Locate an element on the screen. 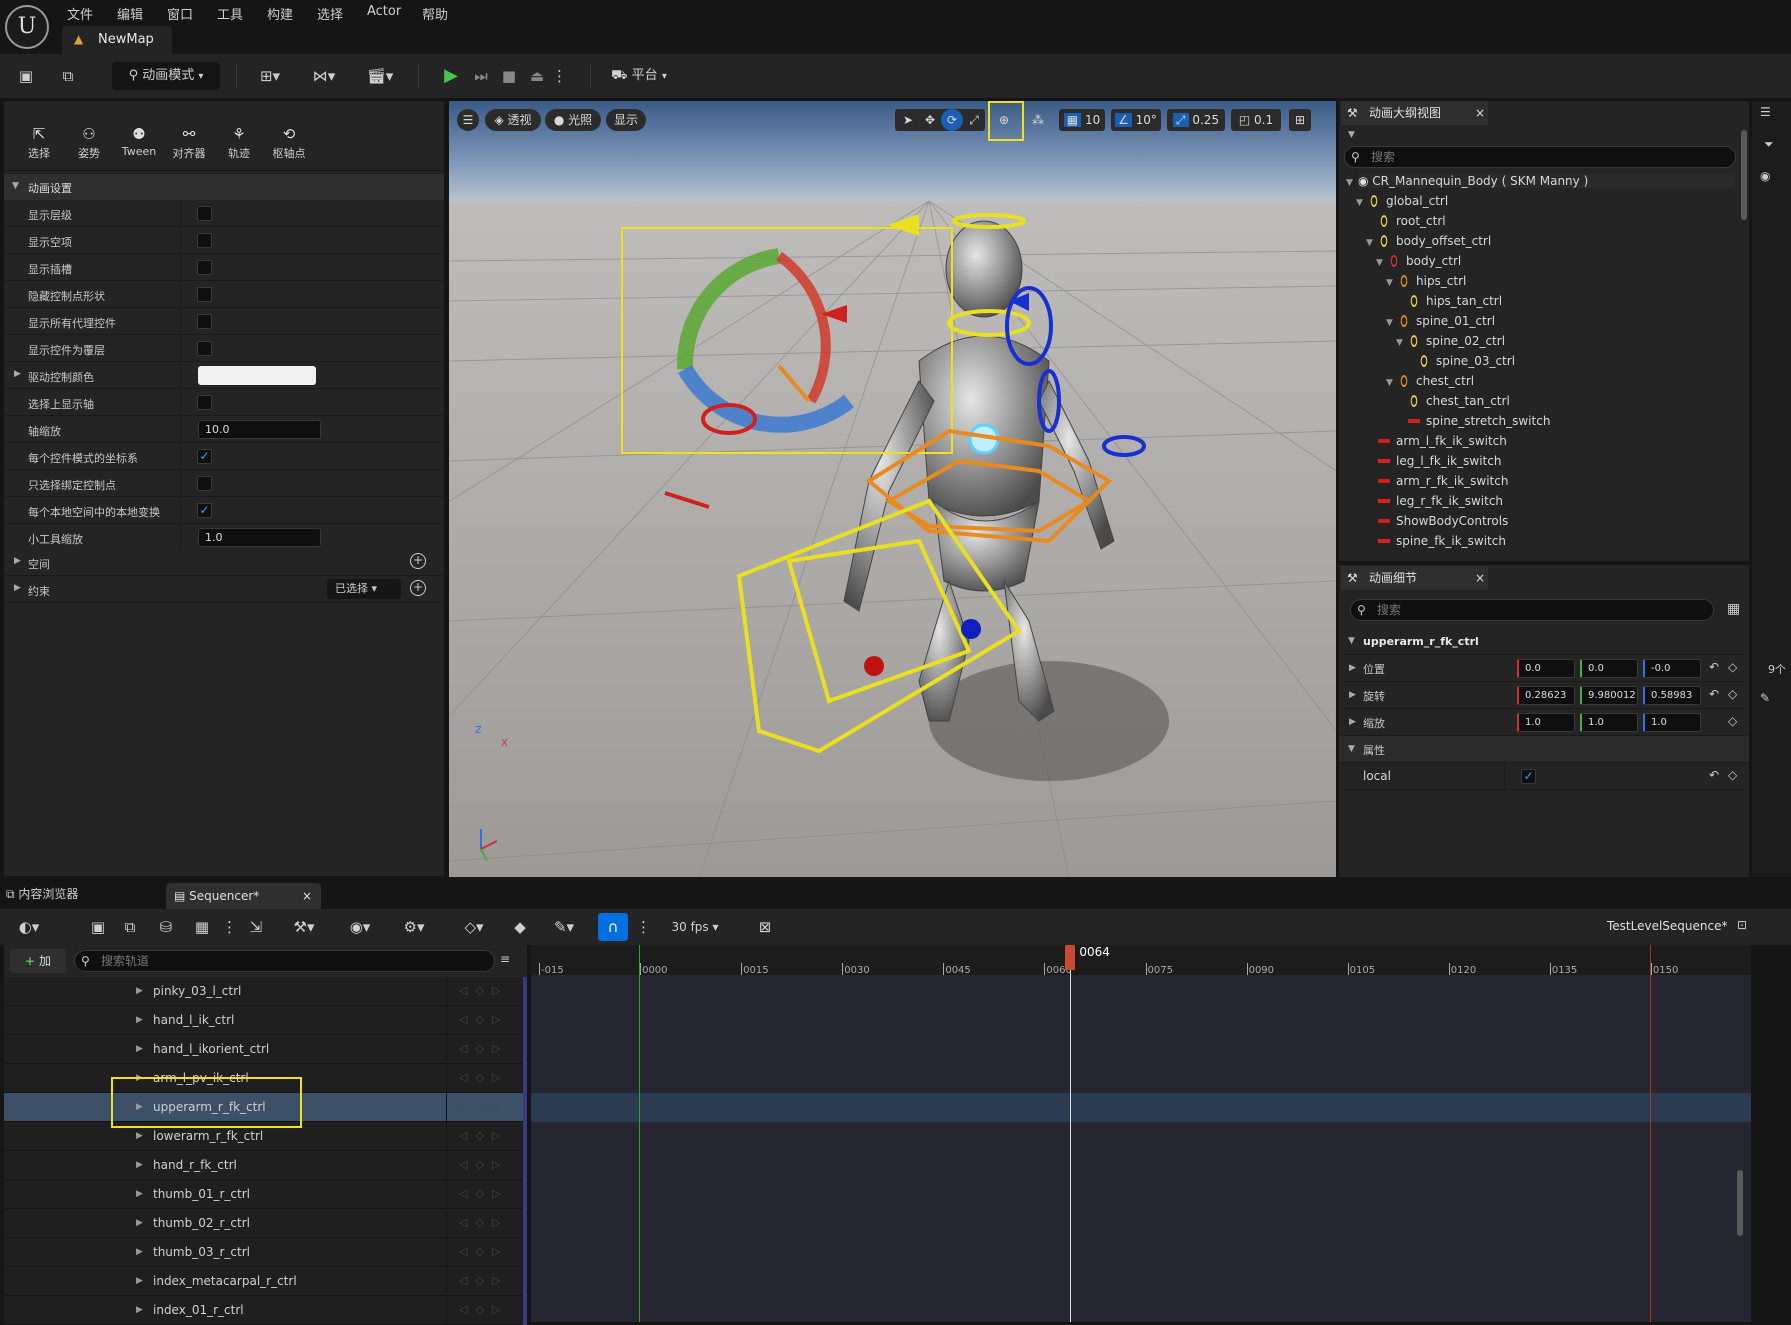 This screenshot has height=1325, width=1791. outliner-item: spine_stretch_switch is located at coordinates (1479, 421).